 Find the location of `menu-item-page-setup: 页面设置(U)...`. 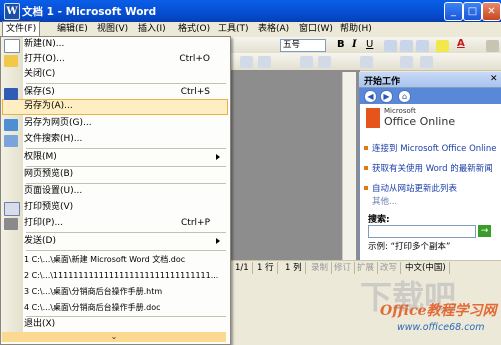

menu-item-page-setup: 页面设置(U)... is located at coordinates (123, 191).